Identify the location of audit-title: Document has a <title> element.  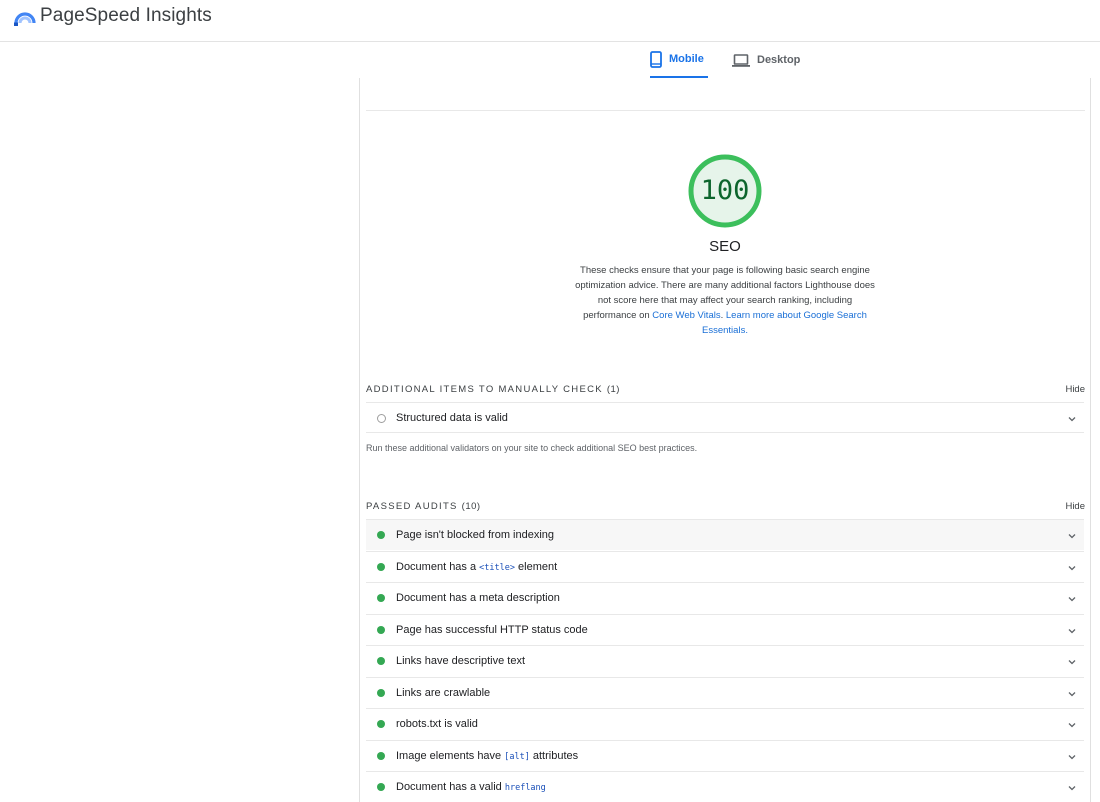
(476, 567).